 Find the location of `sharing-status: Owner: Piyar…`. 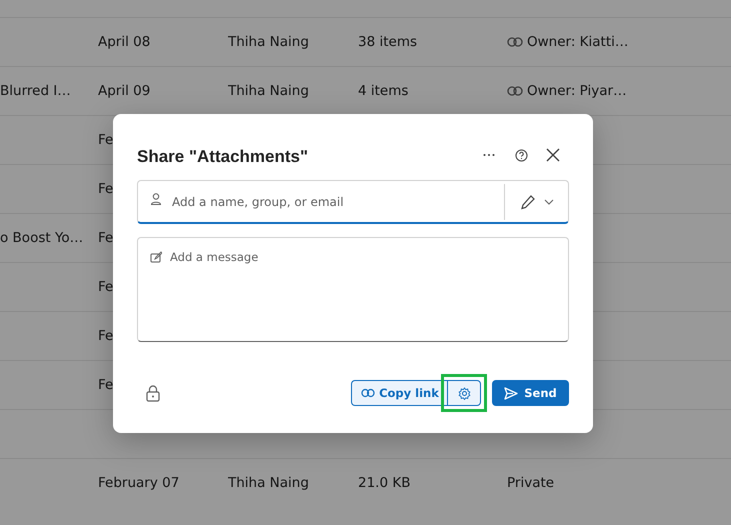

sharing-status: Owner: Piyar… is located at coordinates (577, 91).